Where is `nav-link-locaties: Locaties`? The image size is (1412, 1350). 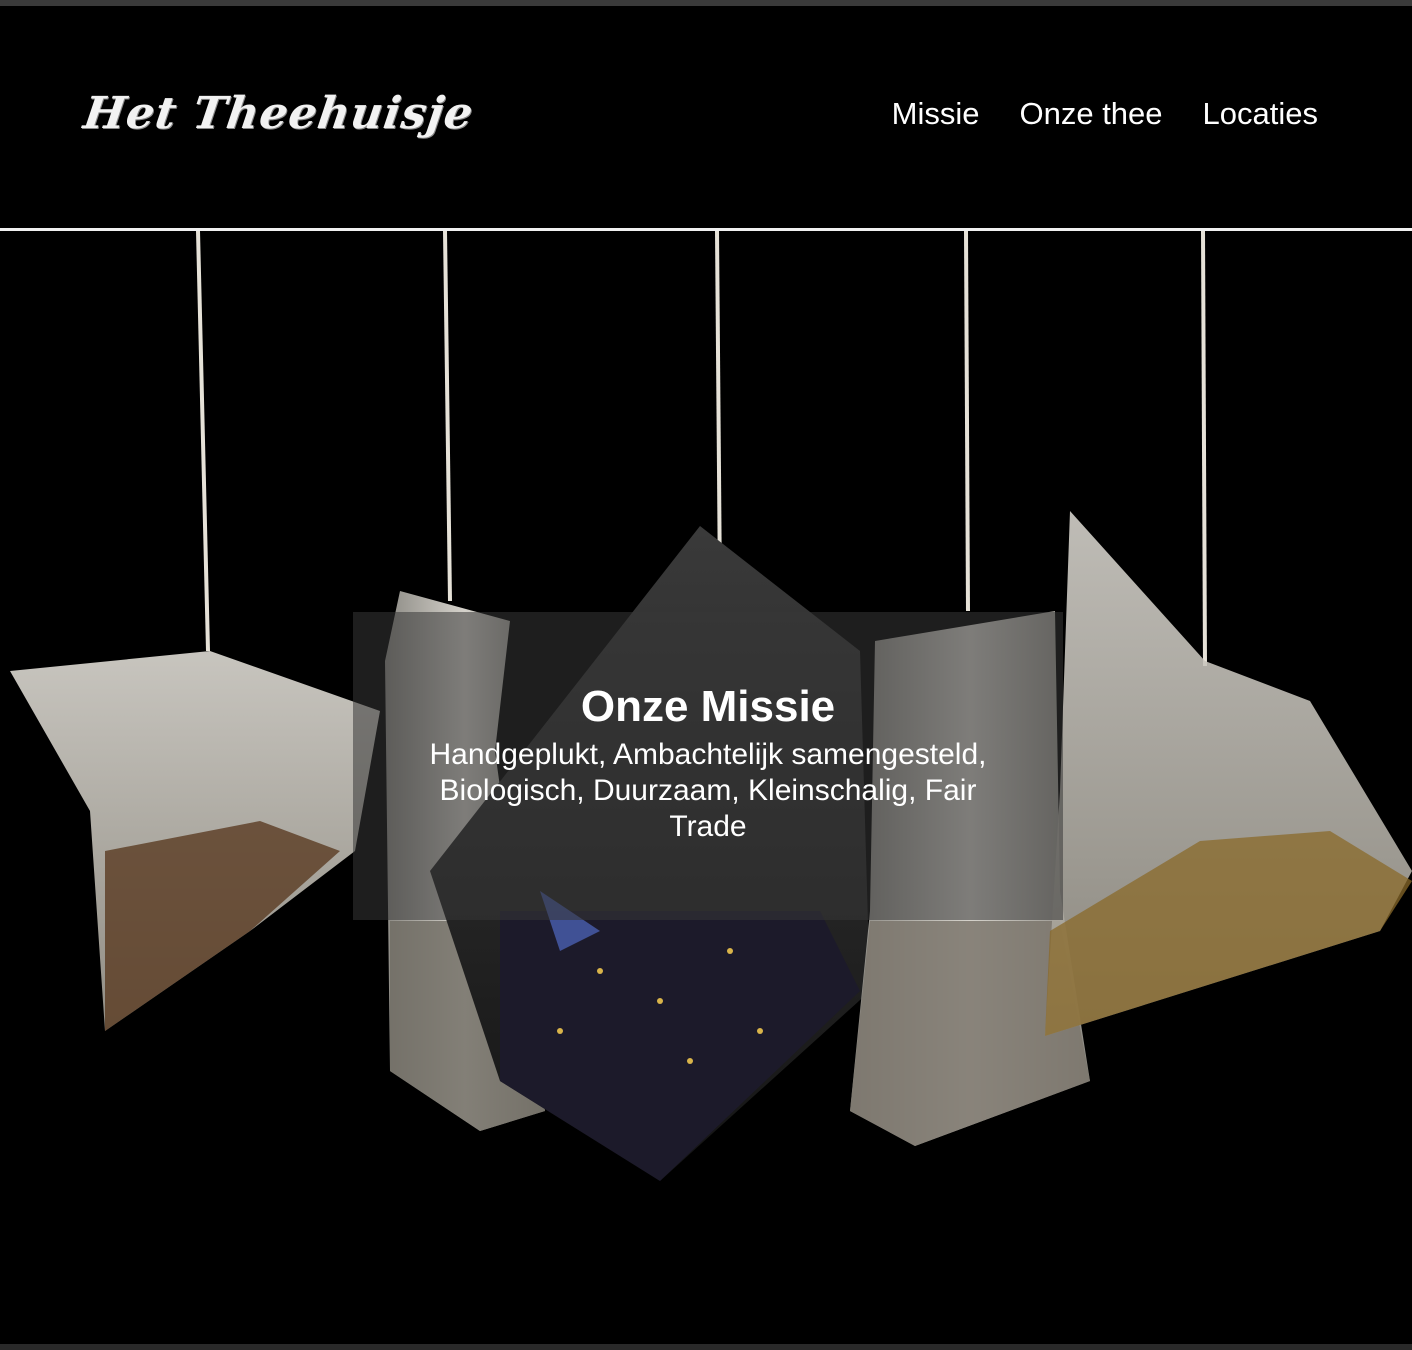 nav-link-locaties: Locaties is located at coordinates (1260, 114).